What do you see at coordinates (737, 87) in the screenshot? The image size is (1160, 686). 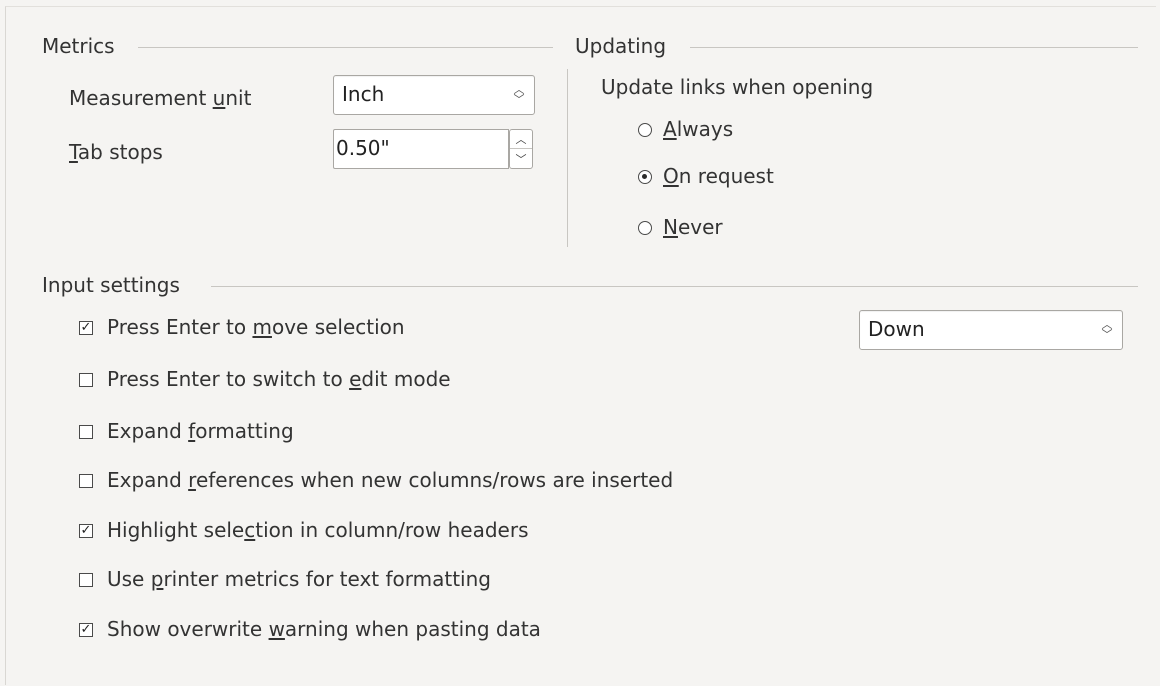 I see `update-links-label: Update links when opening` at bounding box center [737, 87].